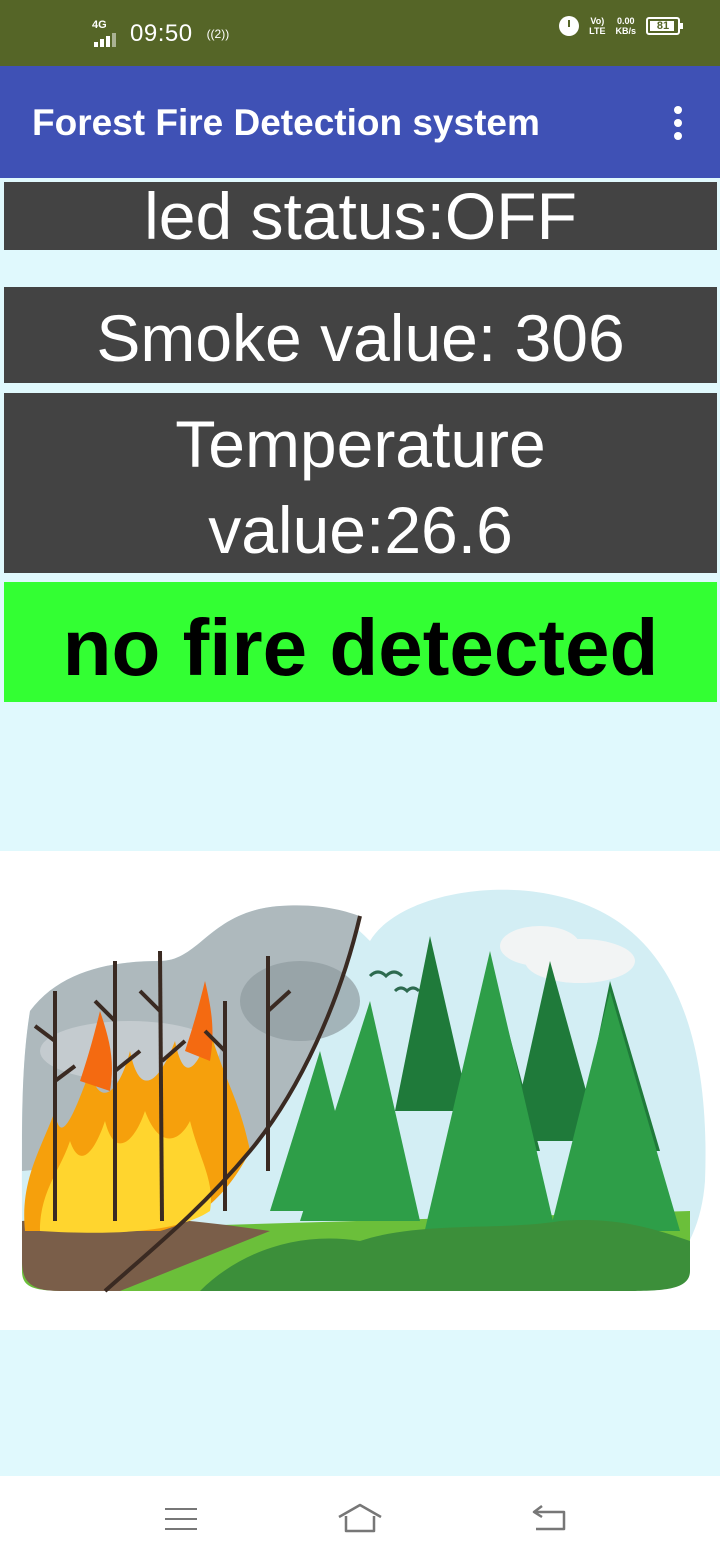  I want to click on speed-value: 0.00, so click(625, 21).